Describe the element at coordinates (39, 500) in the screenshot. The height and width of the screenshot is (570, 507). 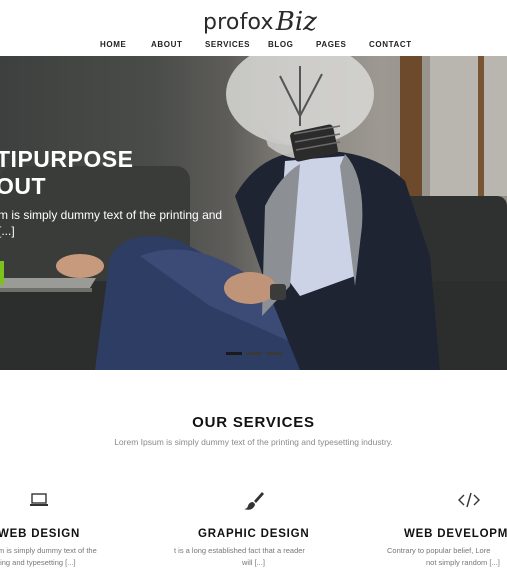
I see `laptop-icon` at that location.